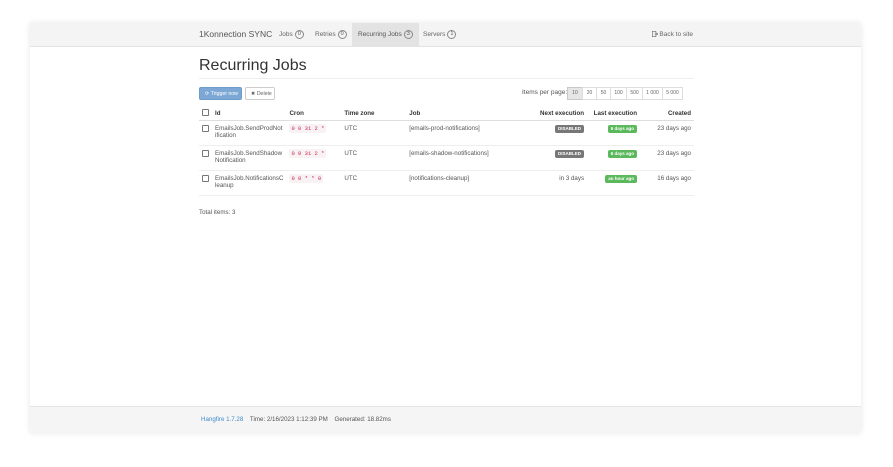  I want to click on job-id-line: Notification, so click(230, 160).